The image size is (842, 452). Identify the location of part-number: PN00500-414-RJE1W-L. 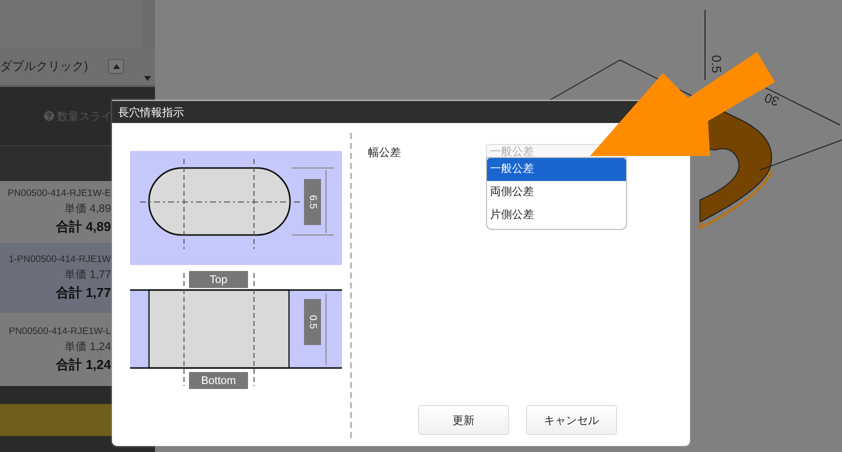
(59, 331).